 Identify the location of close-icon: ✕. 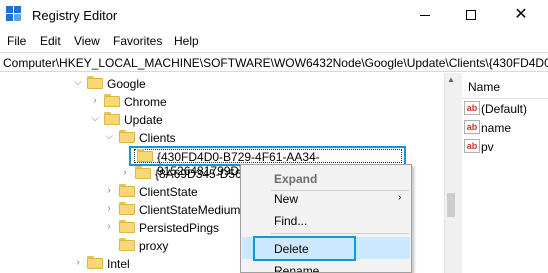
(521, 14).